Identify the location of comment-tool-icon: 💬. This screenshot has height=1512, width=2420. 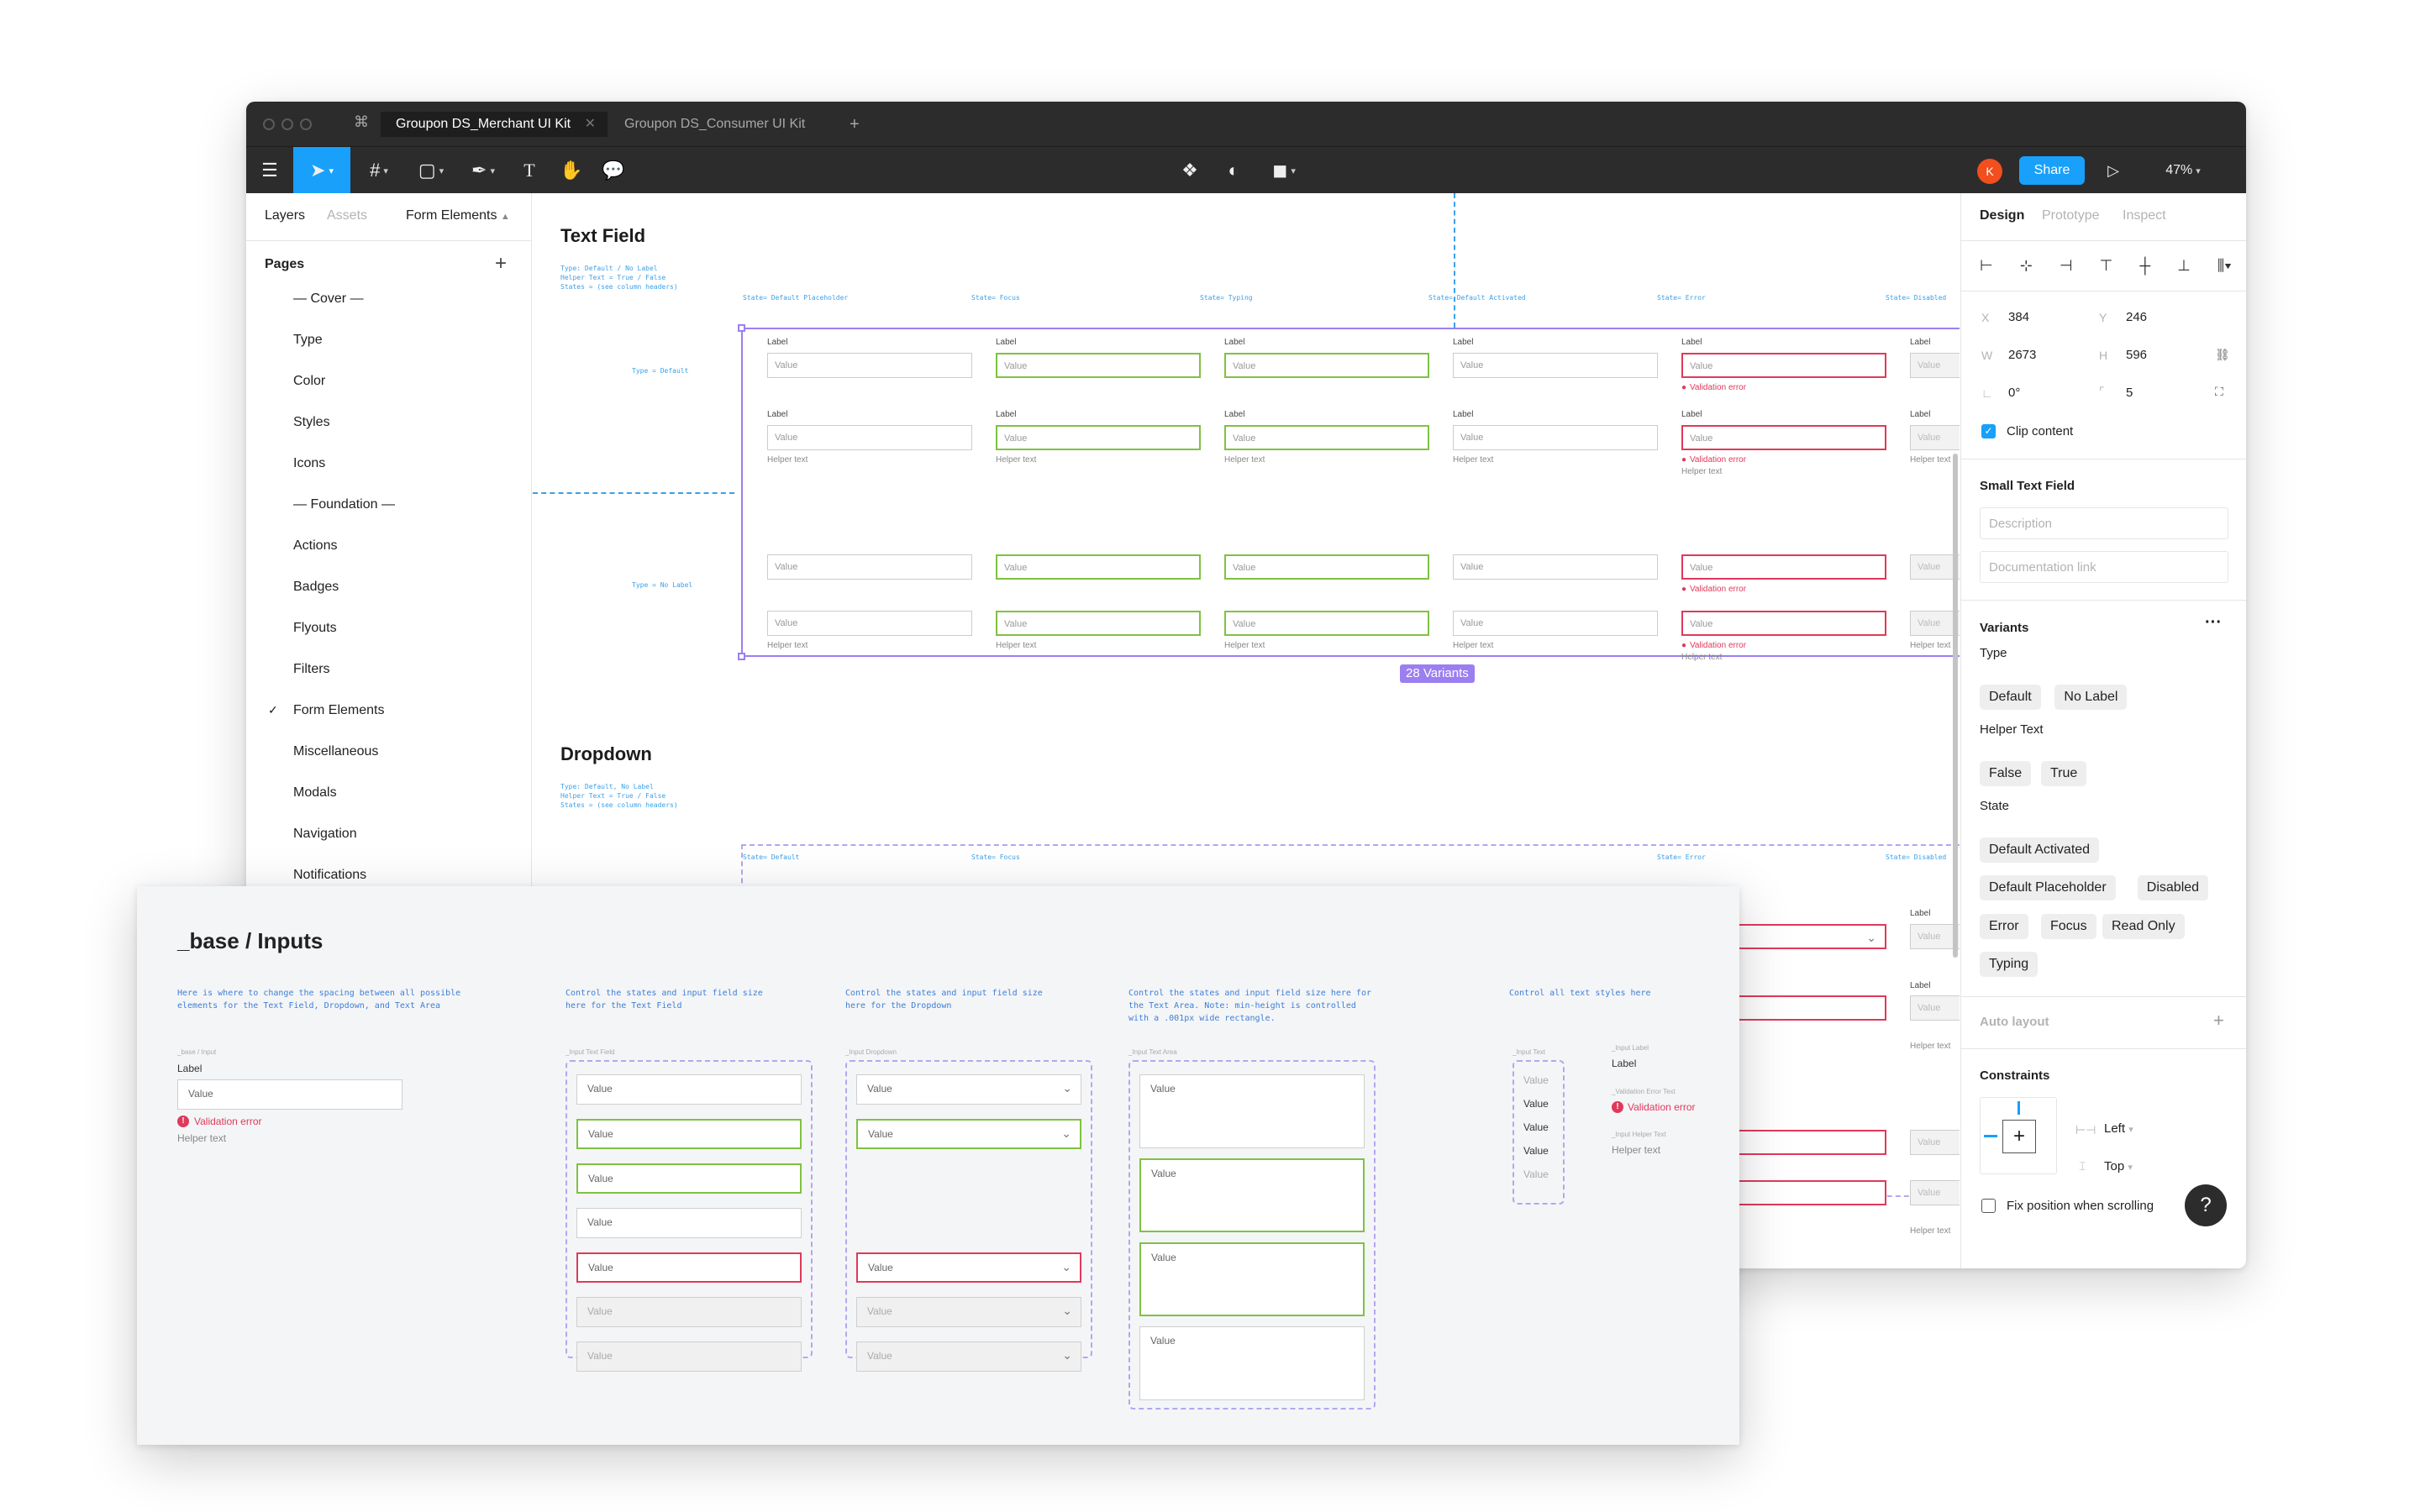
(613, 170).